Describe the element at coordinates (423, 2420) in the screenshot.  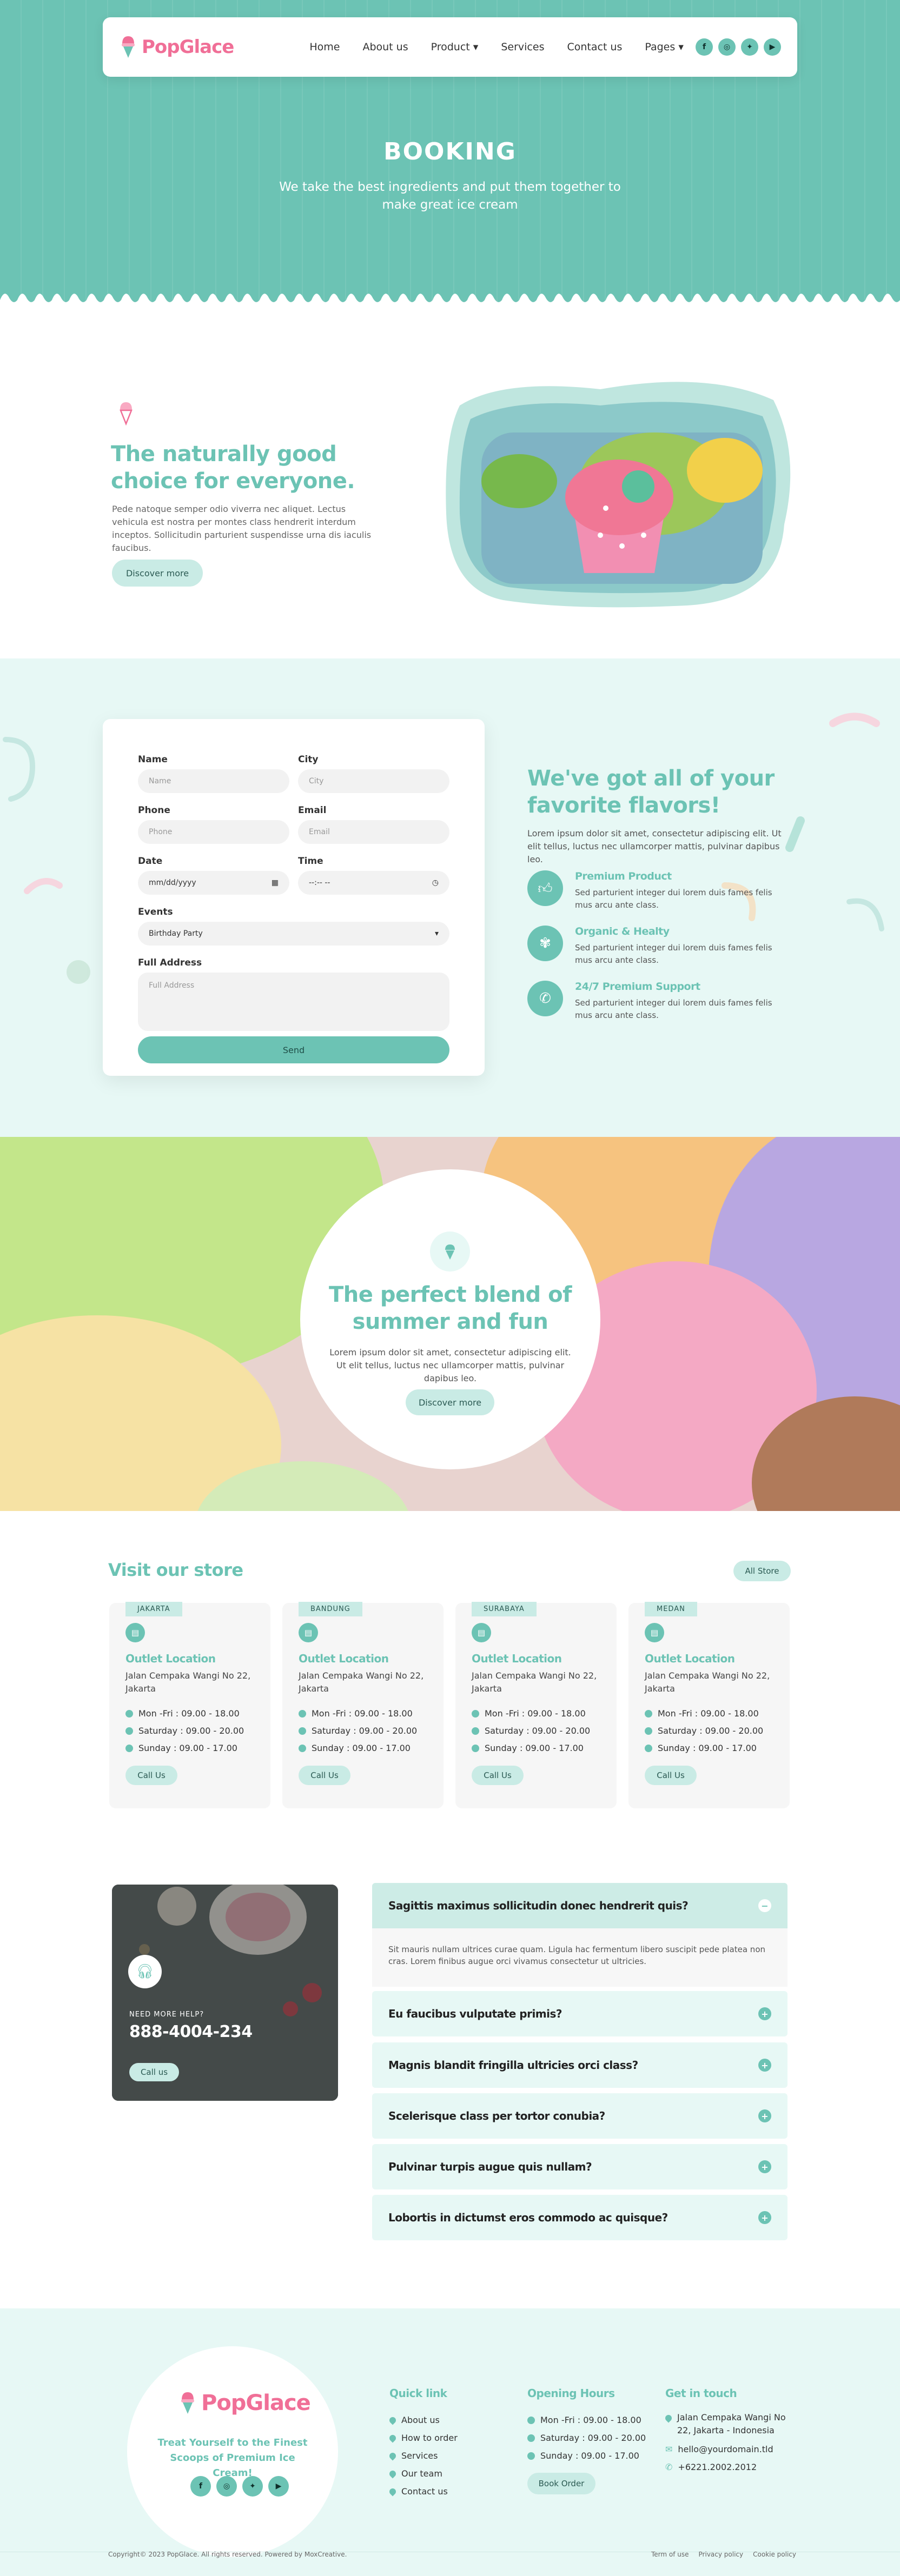
I see `footer-link-about: About us` at that location.